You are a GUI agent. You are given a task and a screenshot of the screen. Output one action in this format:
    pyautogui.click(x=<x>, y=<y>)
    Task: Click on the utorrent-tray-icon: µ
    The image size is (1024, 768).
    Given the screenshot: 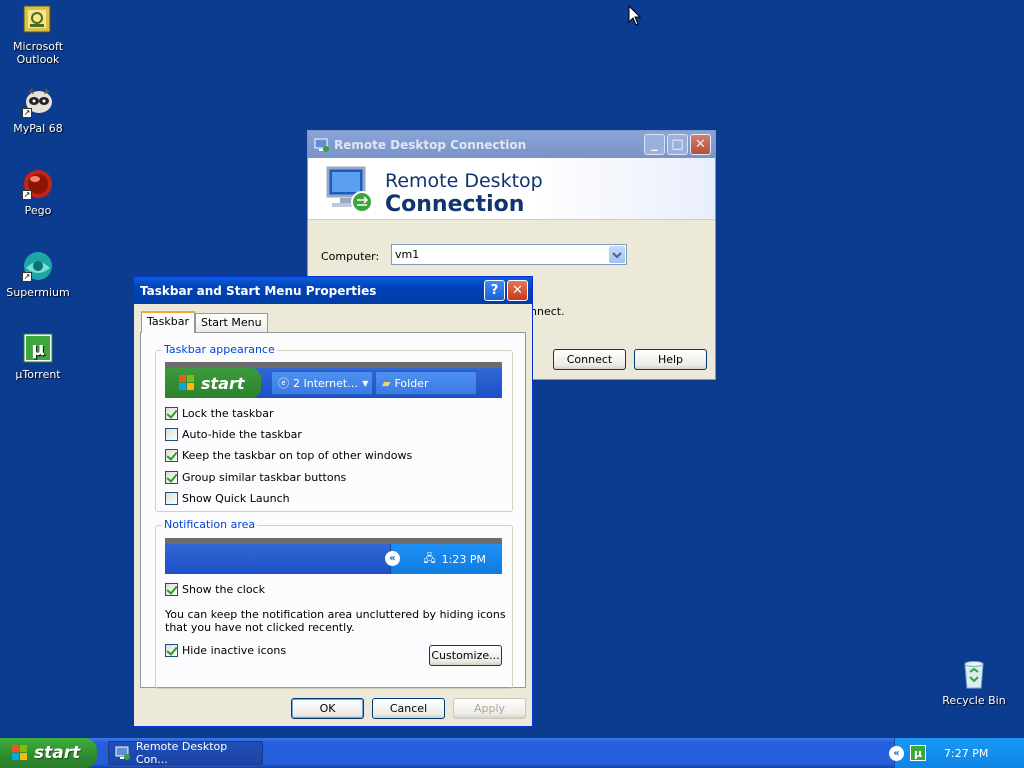 What is the action you would take?
    pyautogui.click(x=918, y=753)
    